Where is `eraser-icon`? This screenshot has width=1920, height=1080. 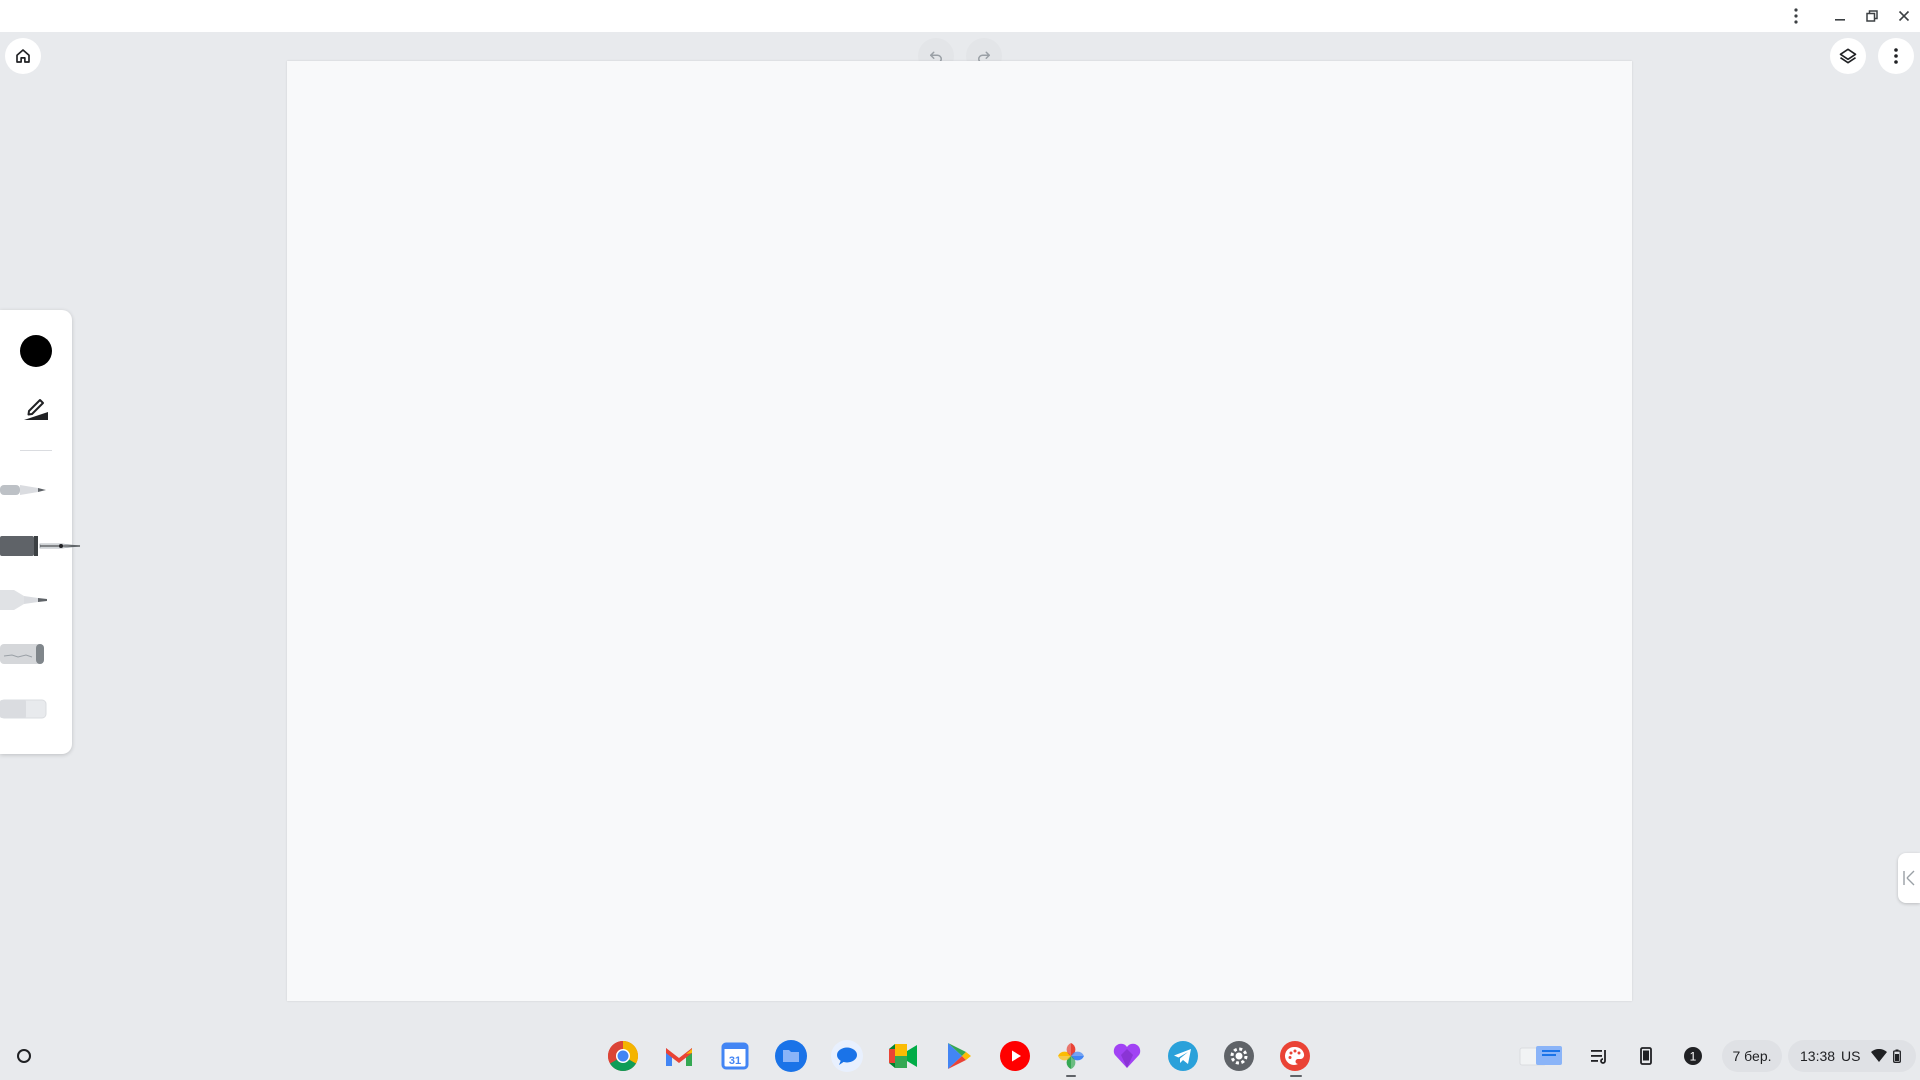
eraser-icon is located at coordinates (23, 709).